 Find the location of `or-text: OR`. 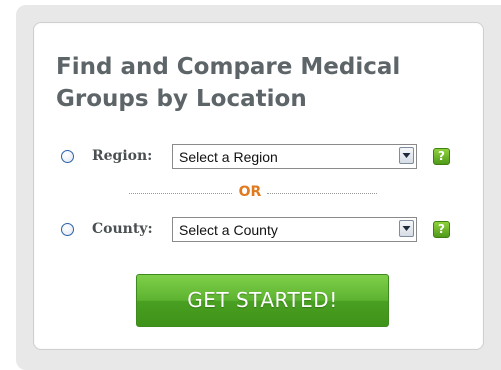

or-text: OR is located at coordinates (250, 192).